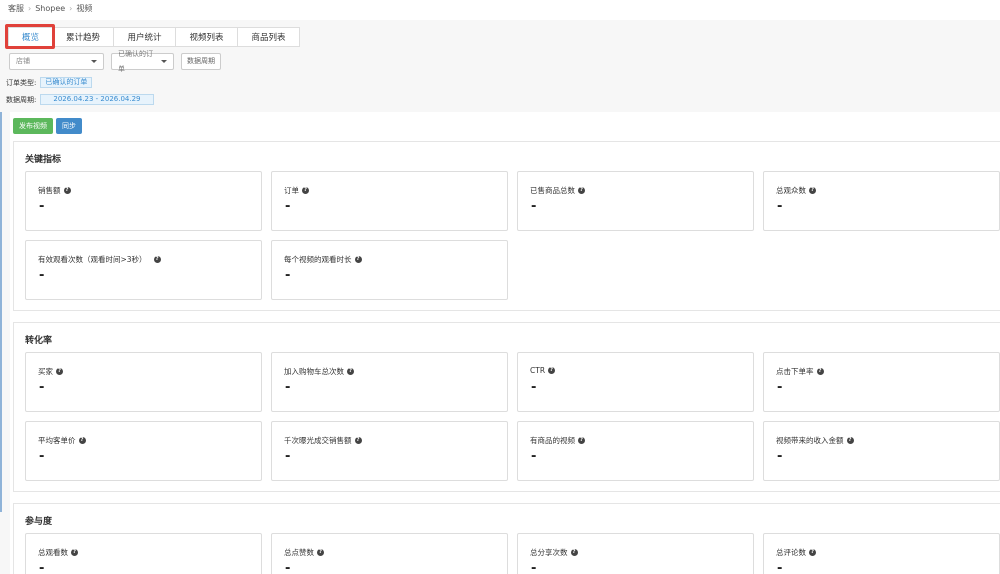 The width and height of the screenshot is (1000, 574). What do you see at coordinates (16, 8) in the screenshot?
I see `breadcrumb-item: 客服` at bounding box center [16, 8].